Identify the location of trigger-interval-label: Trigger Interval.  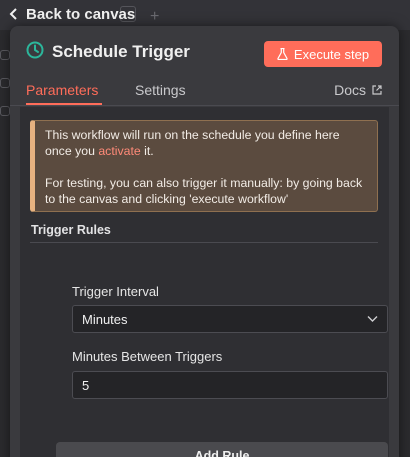
(115, 291).